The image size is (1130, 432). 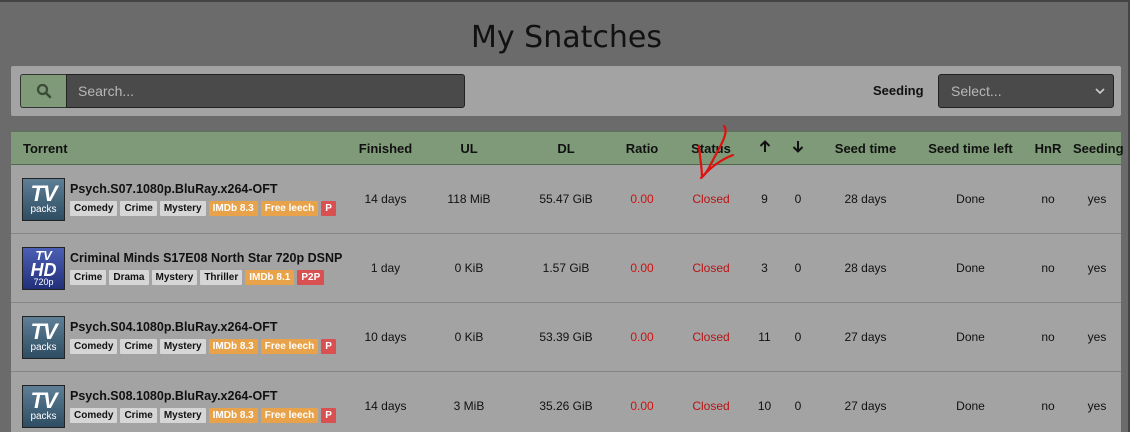 I want to click on finished-cell: 10 days, so click(x=385, y=337).